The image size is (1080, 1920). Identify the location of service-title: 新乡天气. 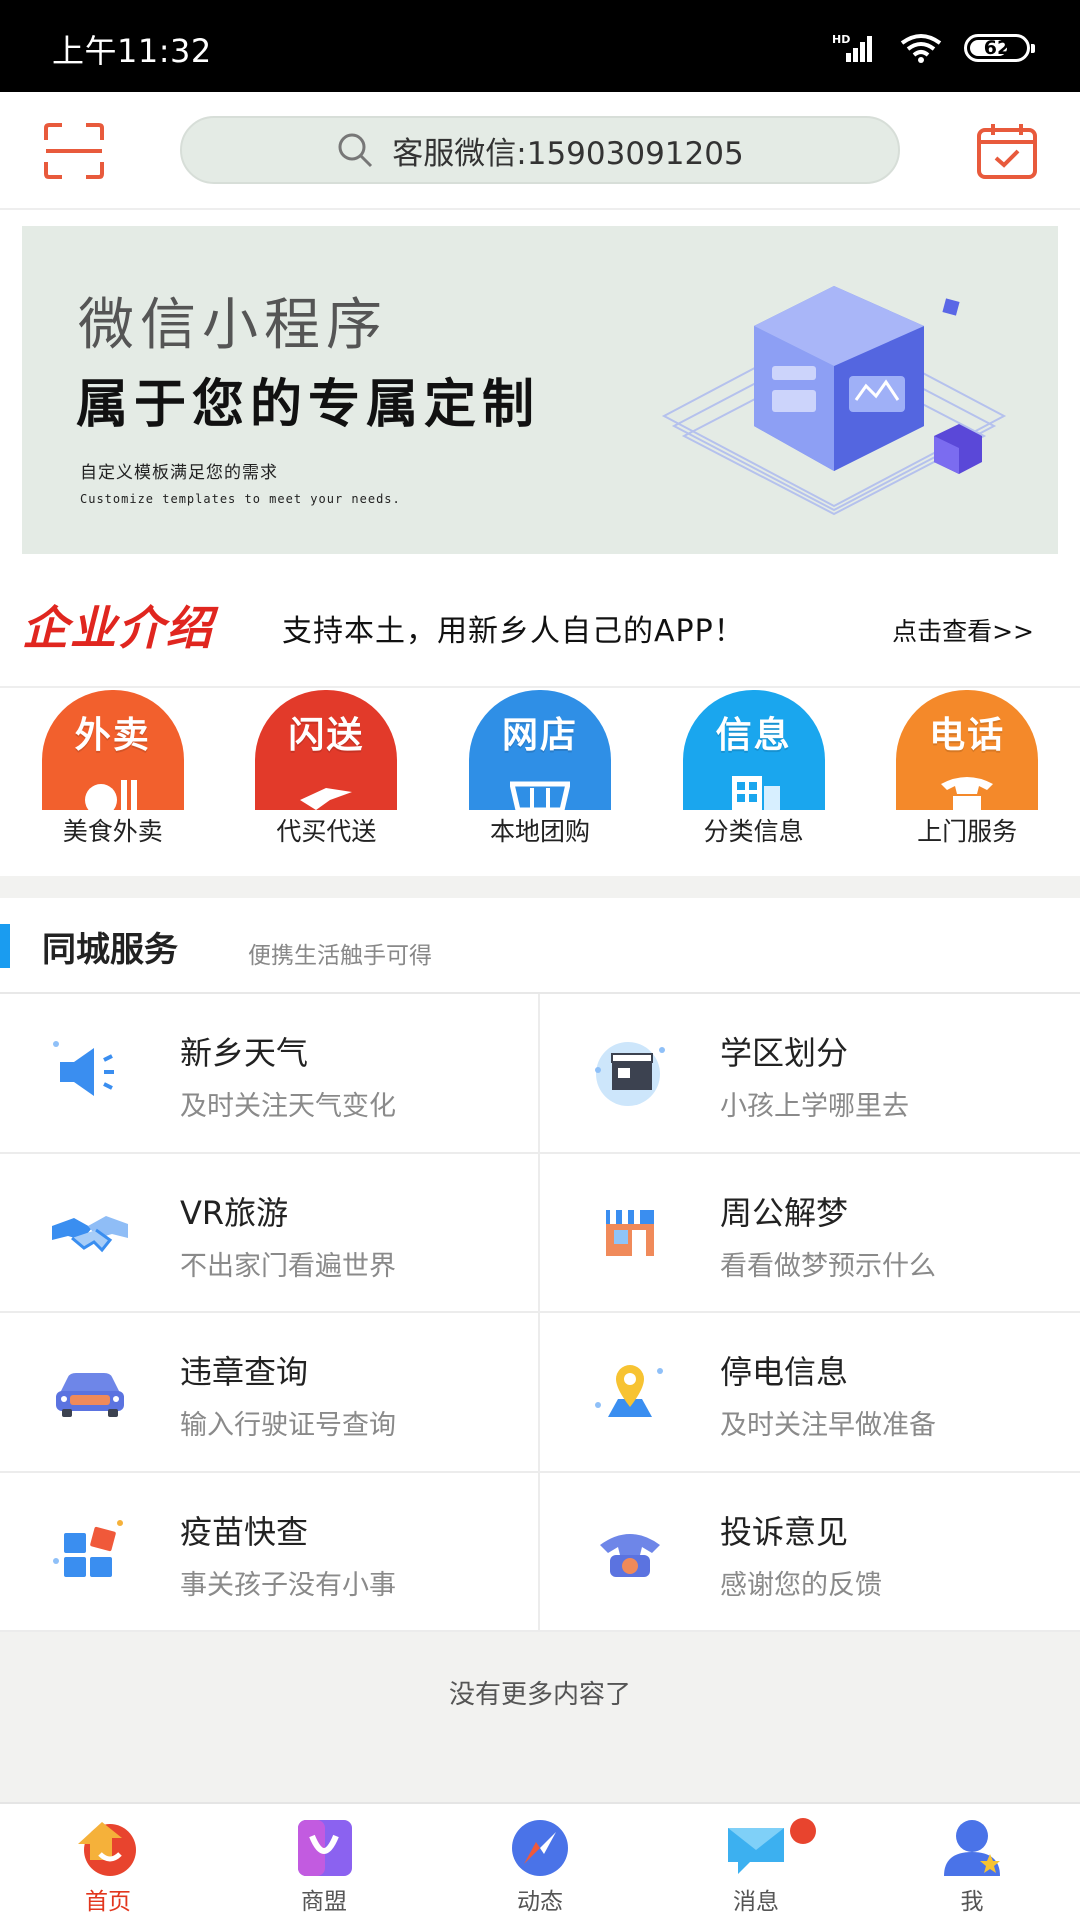
(244, 1053).